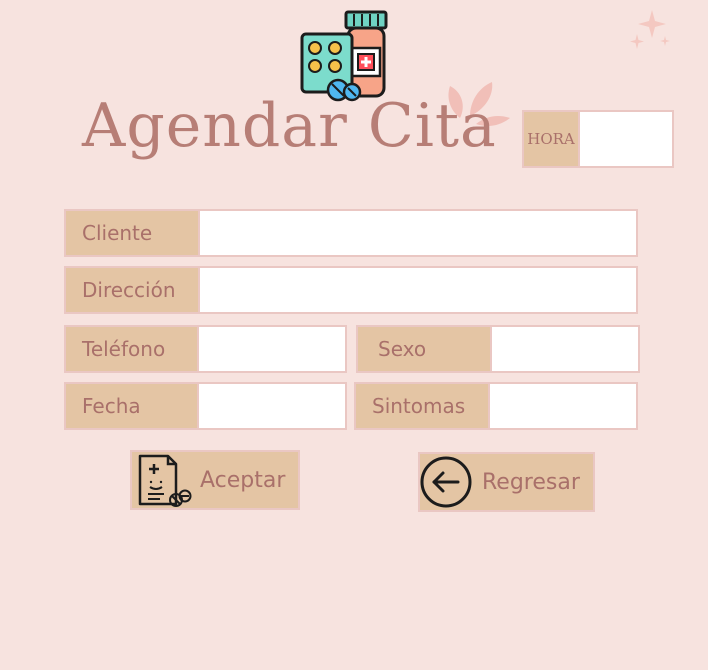 This screenshot has width=708, height=670. Describe the element at coordinates (422, 406) in the screenshot. I see `sintomas-label: Sintomas` at that location.